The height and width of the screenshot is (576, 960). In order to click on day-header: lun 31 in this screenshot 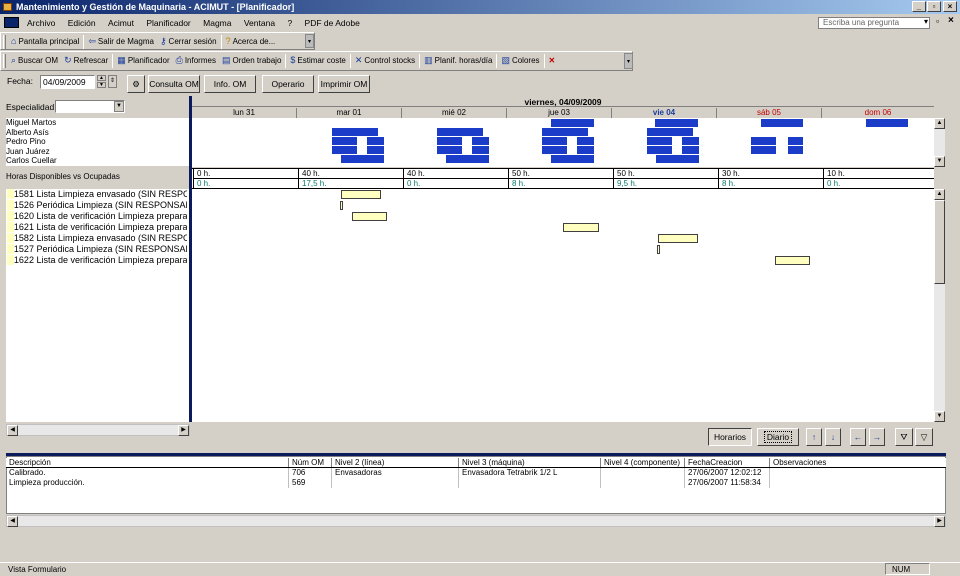, I will do `click(244, 113)`.